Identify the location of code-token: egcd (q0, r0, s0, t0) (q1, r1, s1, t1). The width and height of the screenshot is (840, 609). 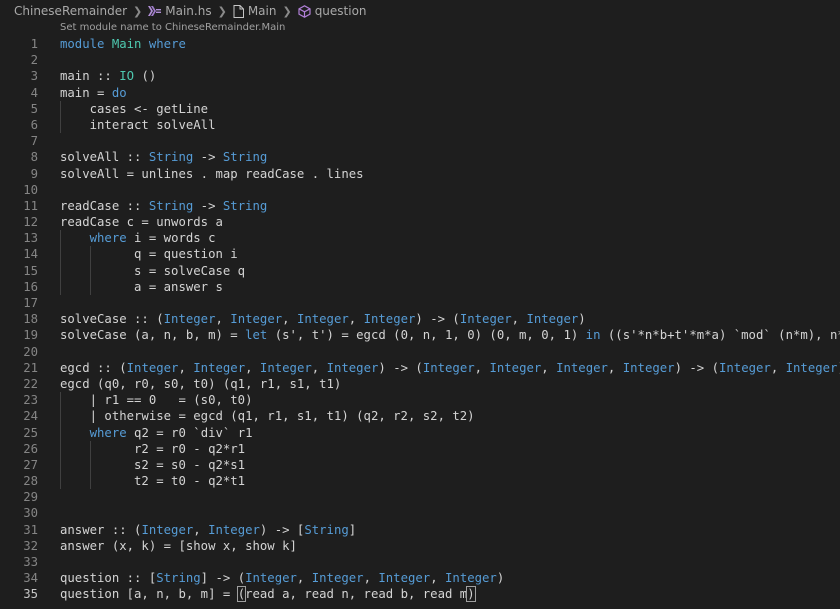
(201, 383).